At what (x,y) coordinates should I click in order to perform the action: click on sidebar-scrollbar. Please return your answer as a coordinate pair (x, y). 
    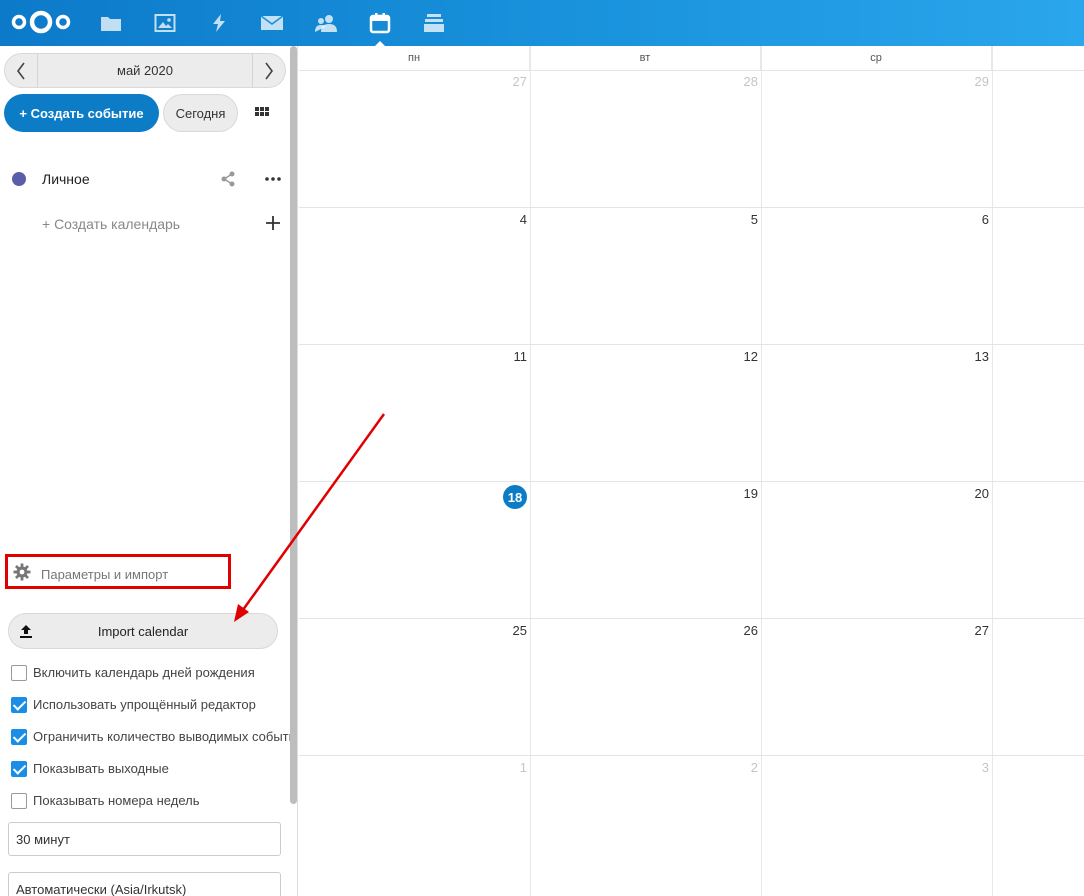
    Looking at the image, I should click on (293, 425).